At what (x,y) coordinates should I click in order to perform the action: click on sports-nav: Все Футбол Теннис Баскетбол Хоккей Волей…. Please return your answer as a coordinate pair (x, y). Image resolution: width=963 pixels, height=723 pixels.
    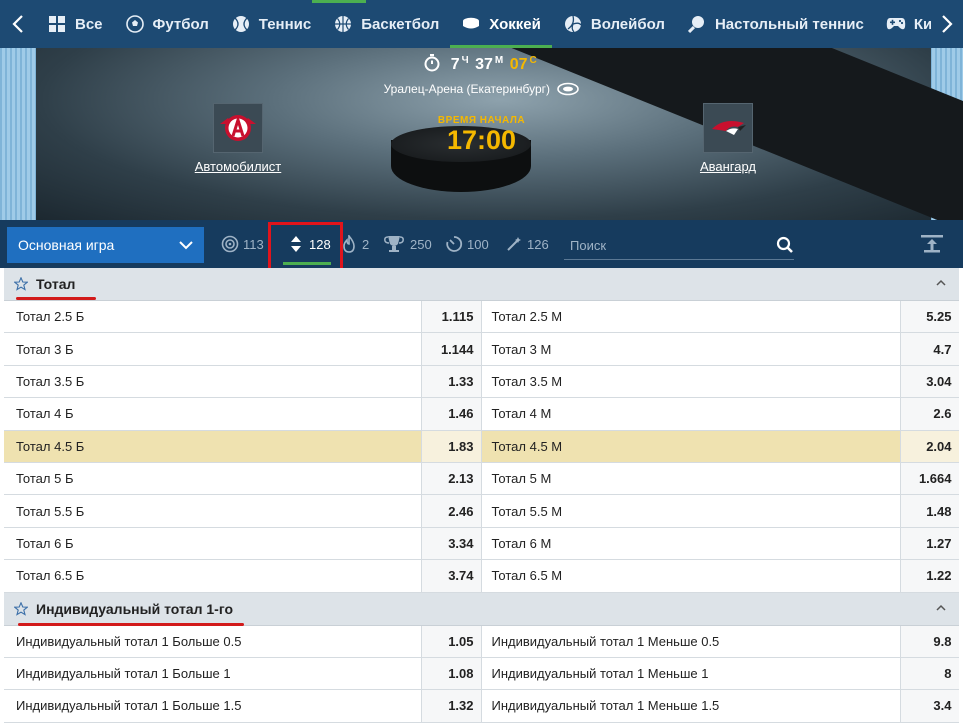
    Looking at the image, I should click on (481, 24).